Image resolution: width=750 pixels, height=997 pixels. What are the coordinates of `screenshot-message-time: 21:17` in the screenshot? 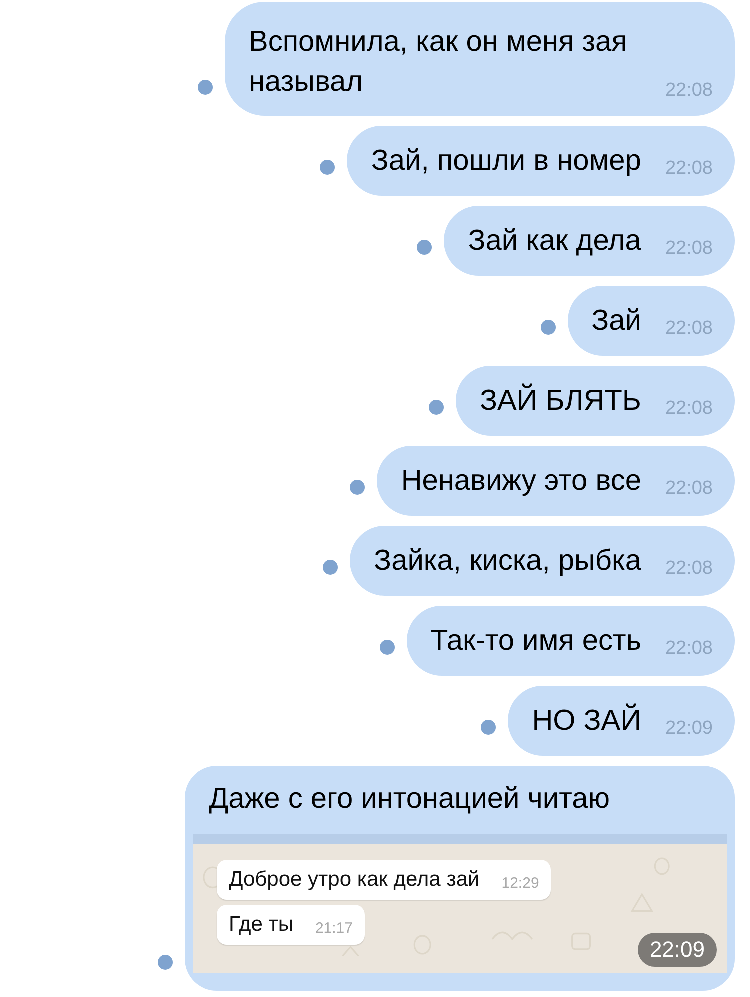 It's located at (334, 928).